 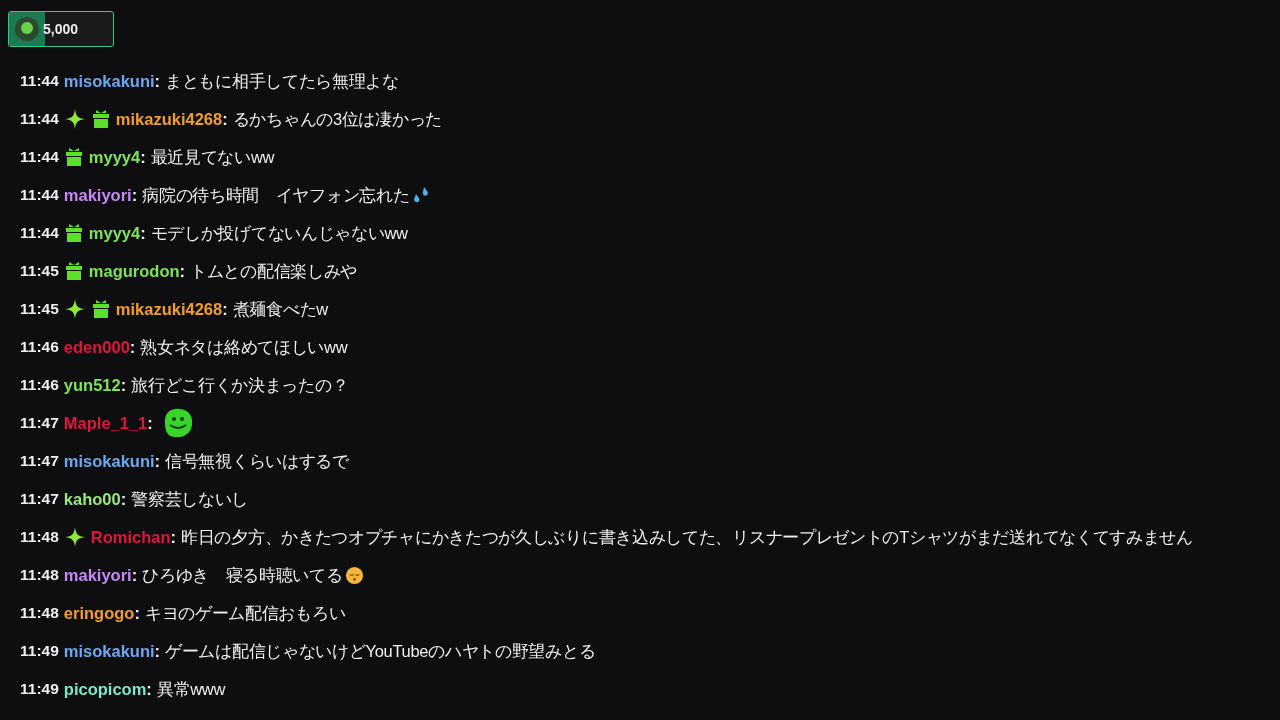 What do you see at coordinates (279, 233) in the screenshot?
I see `chat-message: モデしか投げてないんじゃないww` at bounding box center [279, 233].